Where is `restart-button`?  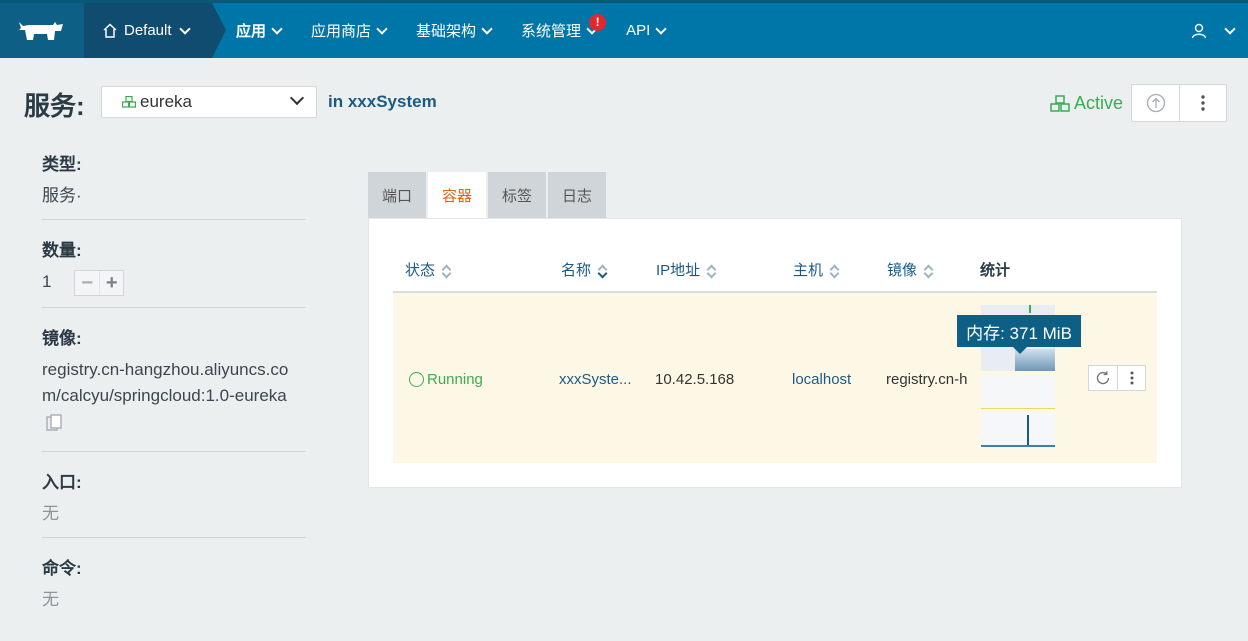
restart-button is located at coordinates (1103, 378).